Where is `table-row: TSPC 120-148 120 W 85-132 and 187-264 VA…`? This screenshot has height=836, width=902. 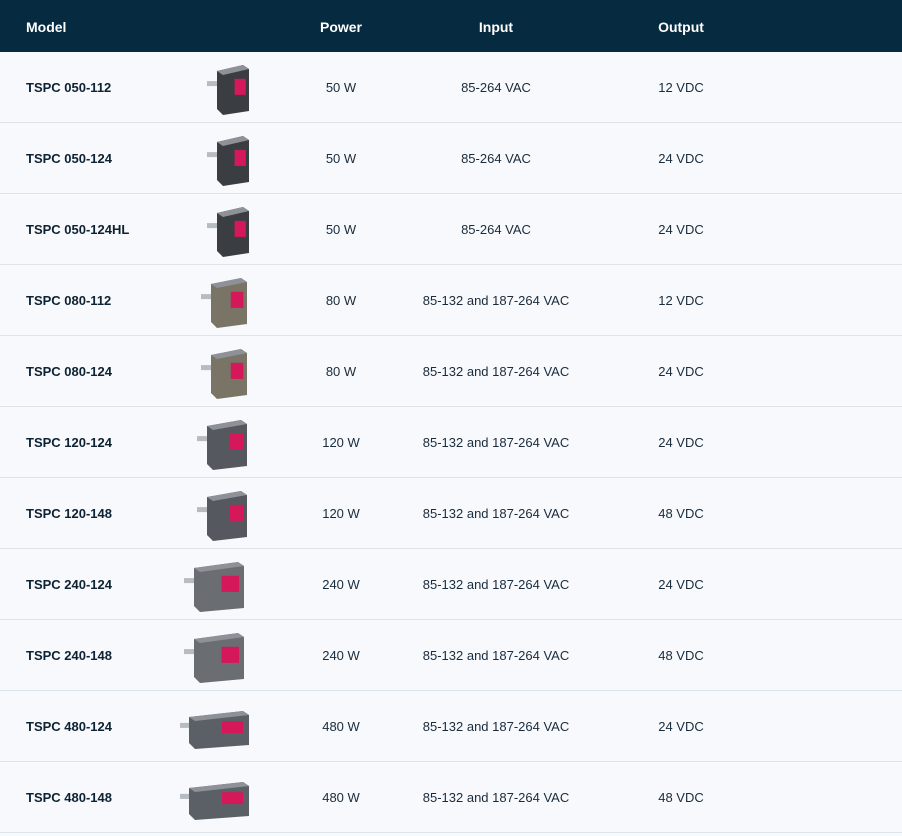 table-row: TSPC 120-148 120 W 85-132 and 187-264 VA… is located at coordinates (451, 513).